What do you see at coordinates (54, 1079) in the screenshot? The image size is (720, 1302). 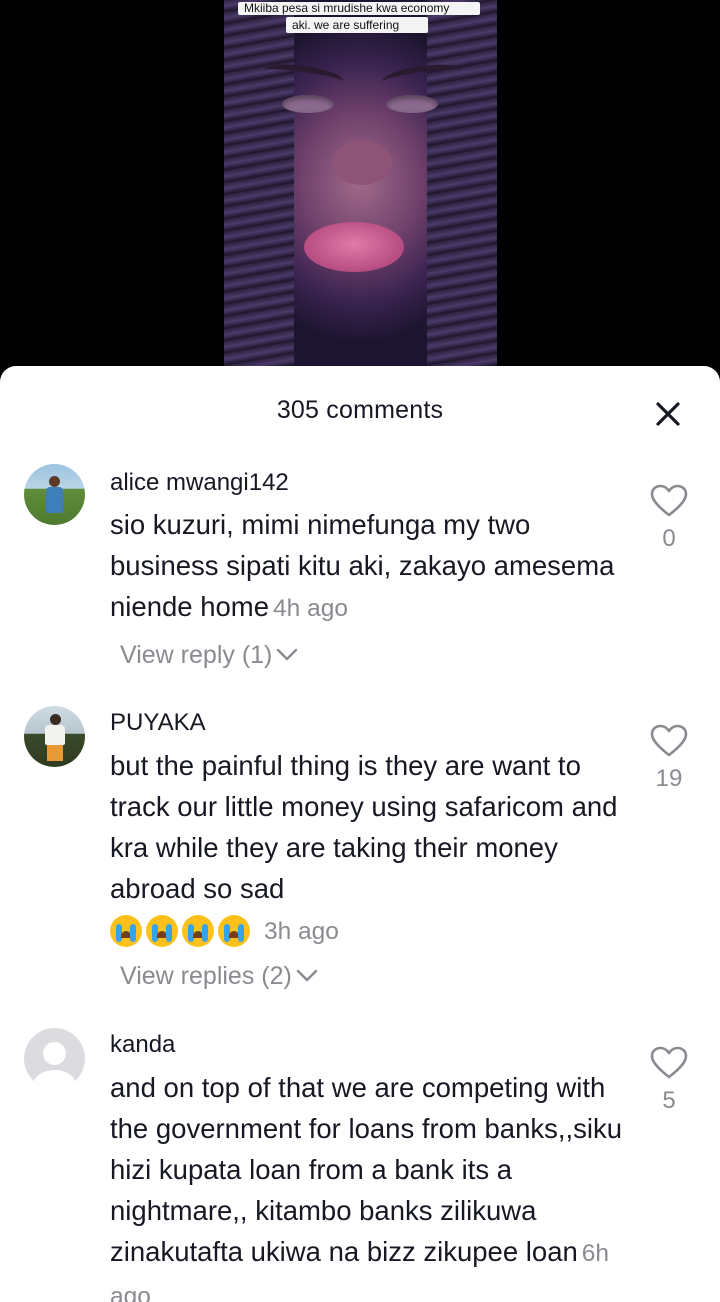 I see `default-avatar-body` at bounding box center [54, 1079].